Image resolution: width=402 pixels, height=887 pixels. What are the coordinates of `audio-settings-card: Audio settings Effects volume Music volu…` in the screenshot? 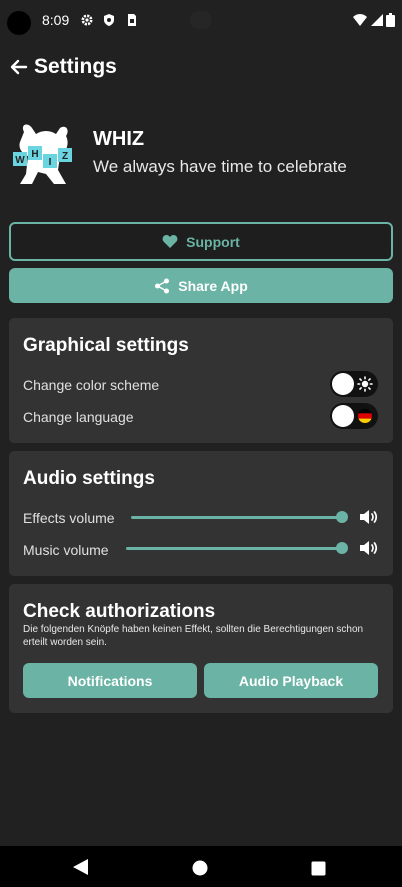 It's located at (201, 513).